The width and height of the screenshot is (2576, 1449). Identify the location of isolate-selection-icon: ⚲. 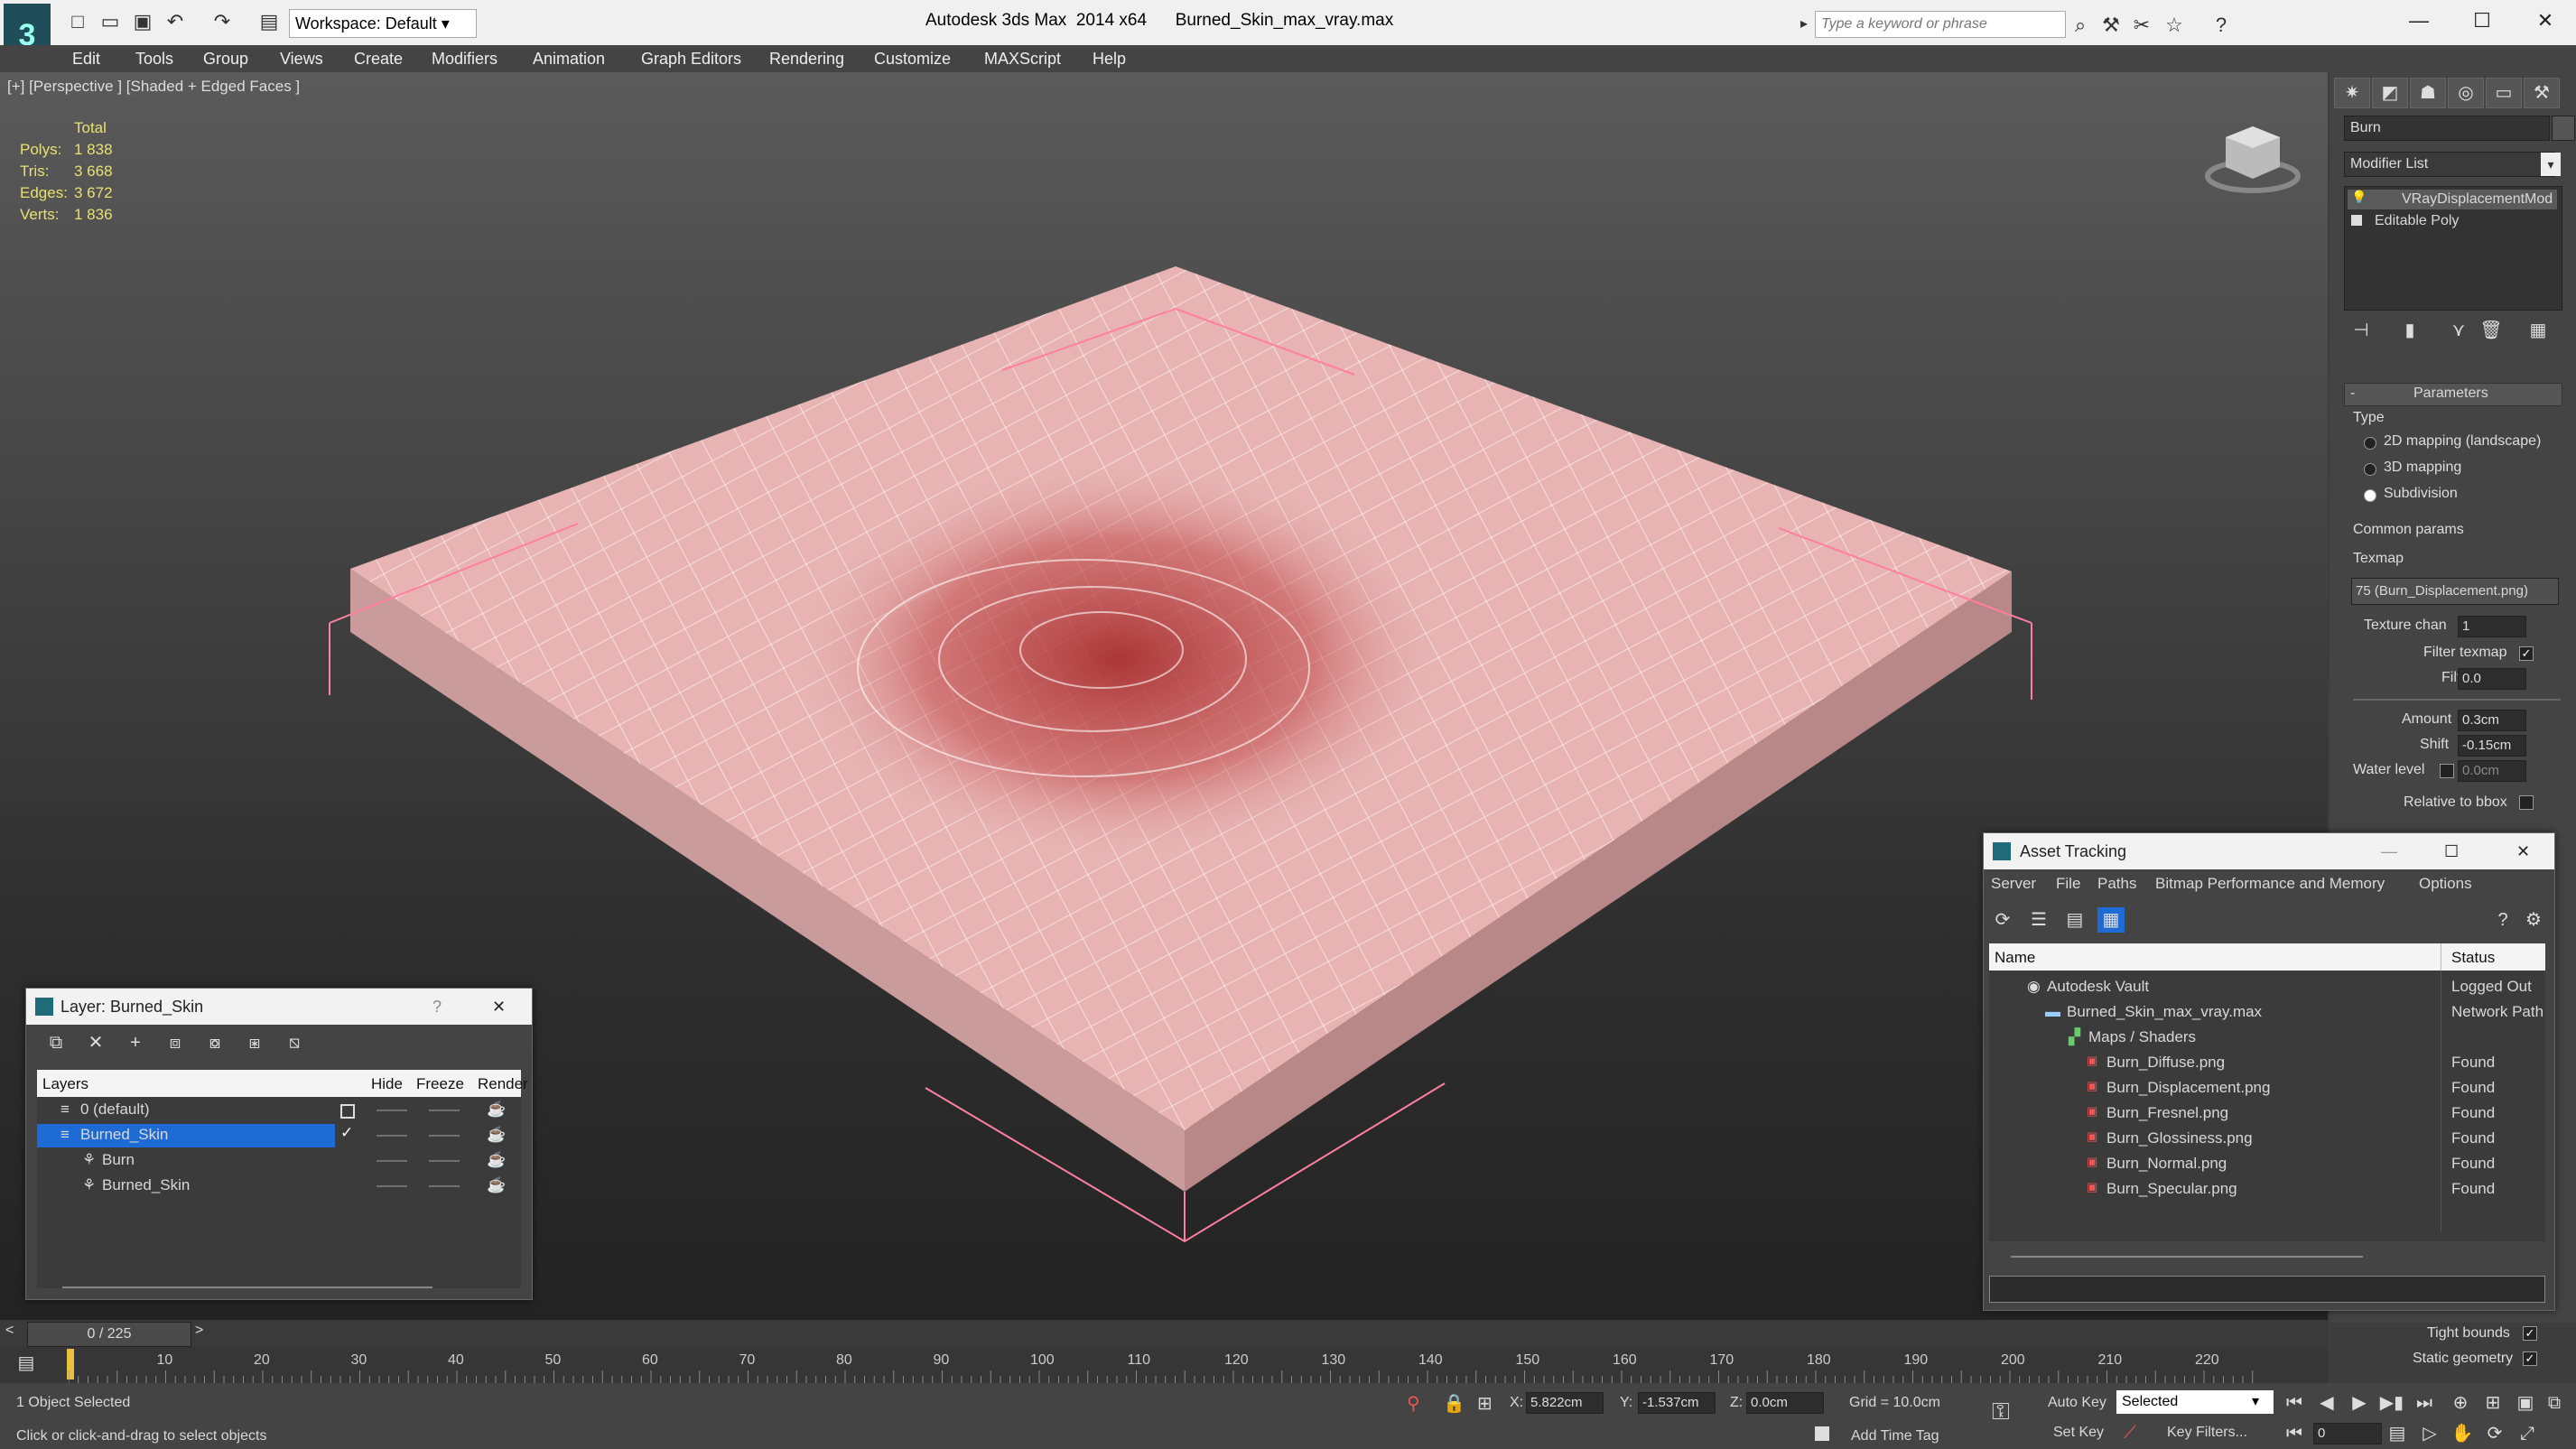
(1413, 1403).